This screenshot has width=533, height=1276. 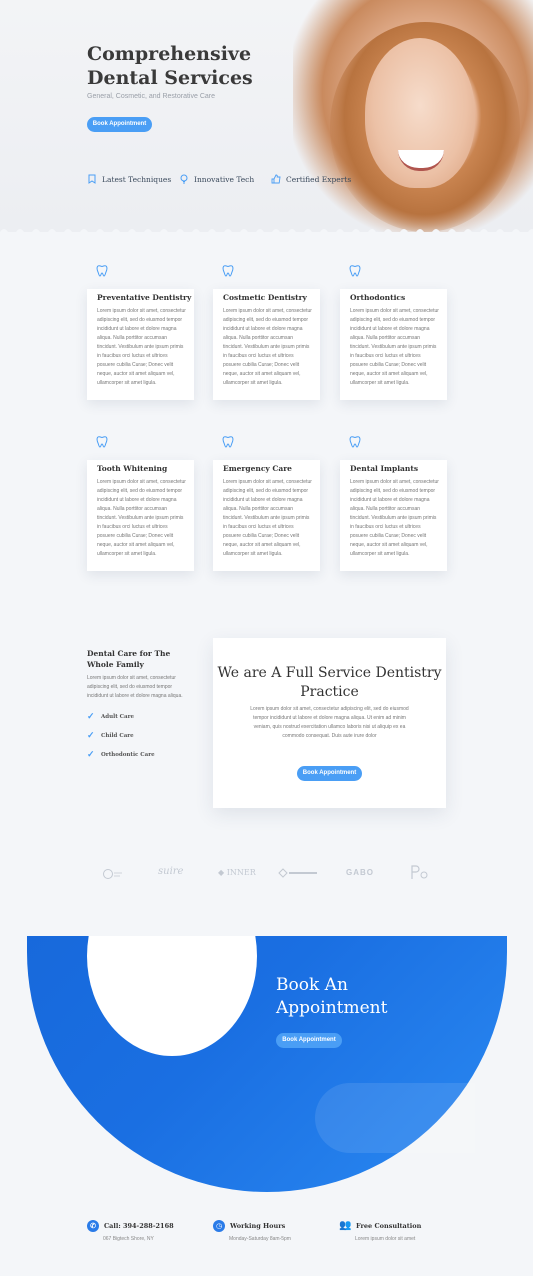 What do you see at coordinates (378, 297) in the screenshot?
I see `service-title: Orthodontics` at bounding box center [378, 297].